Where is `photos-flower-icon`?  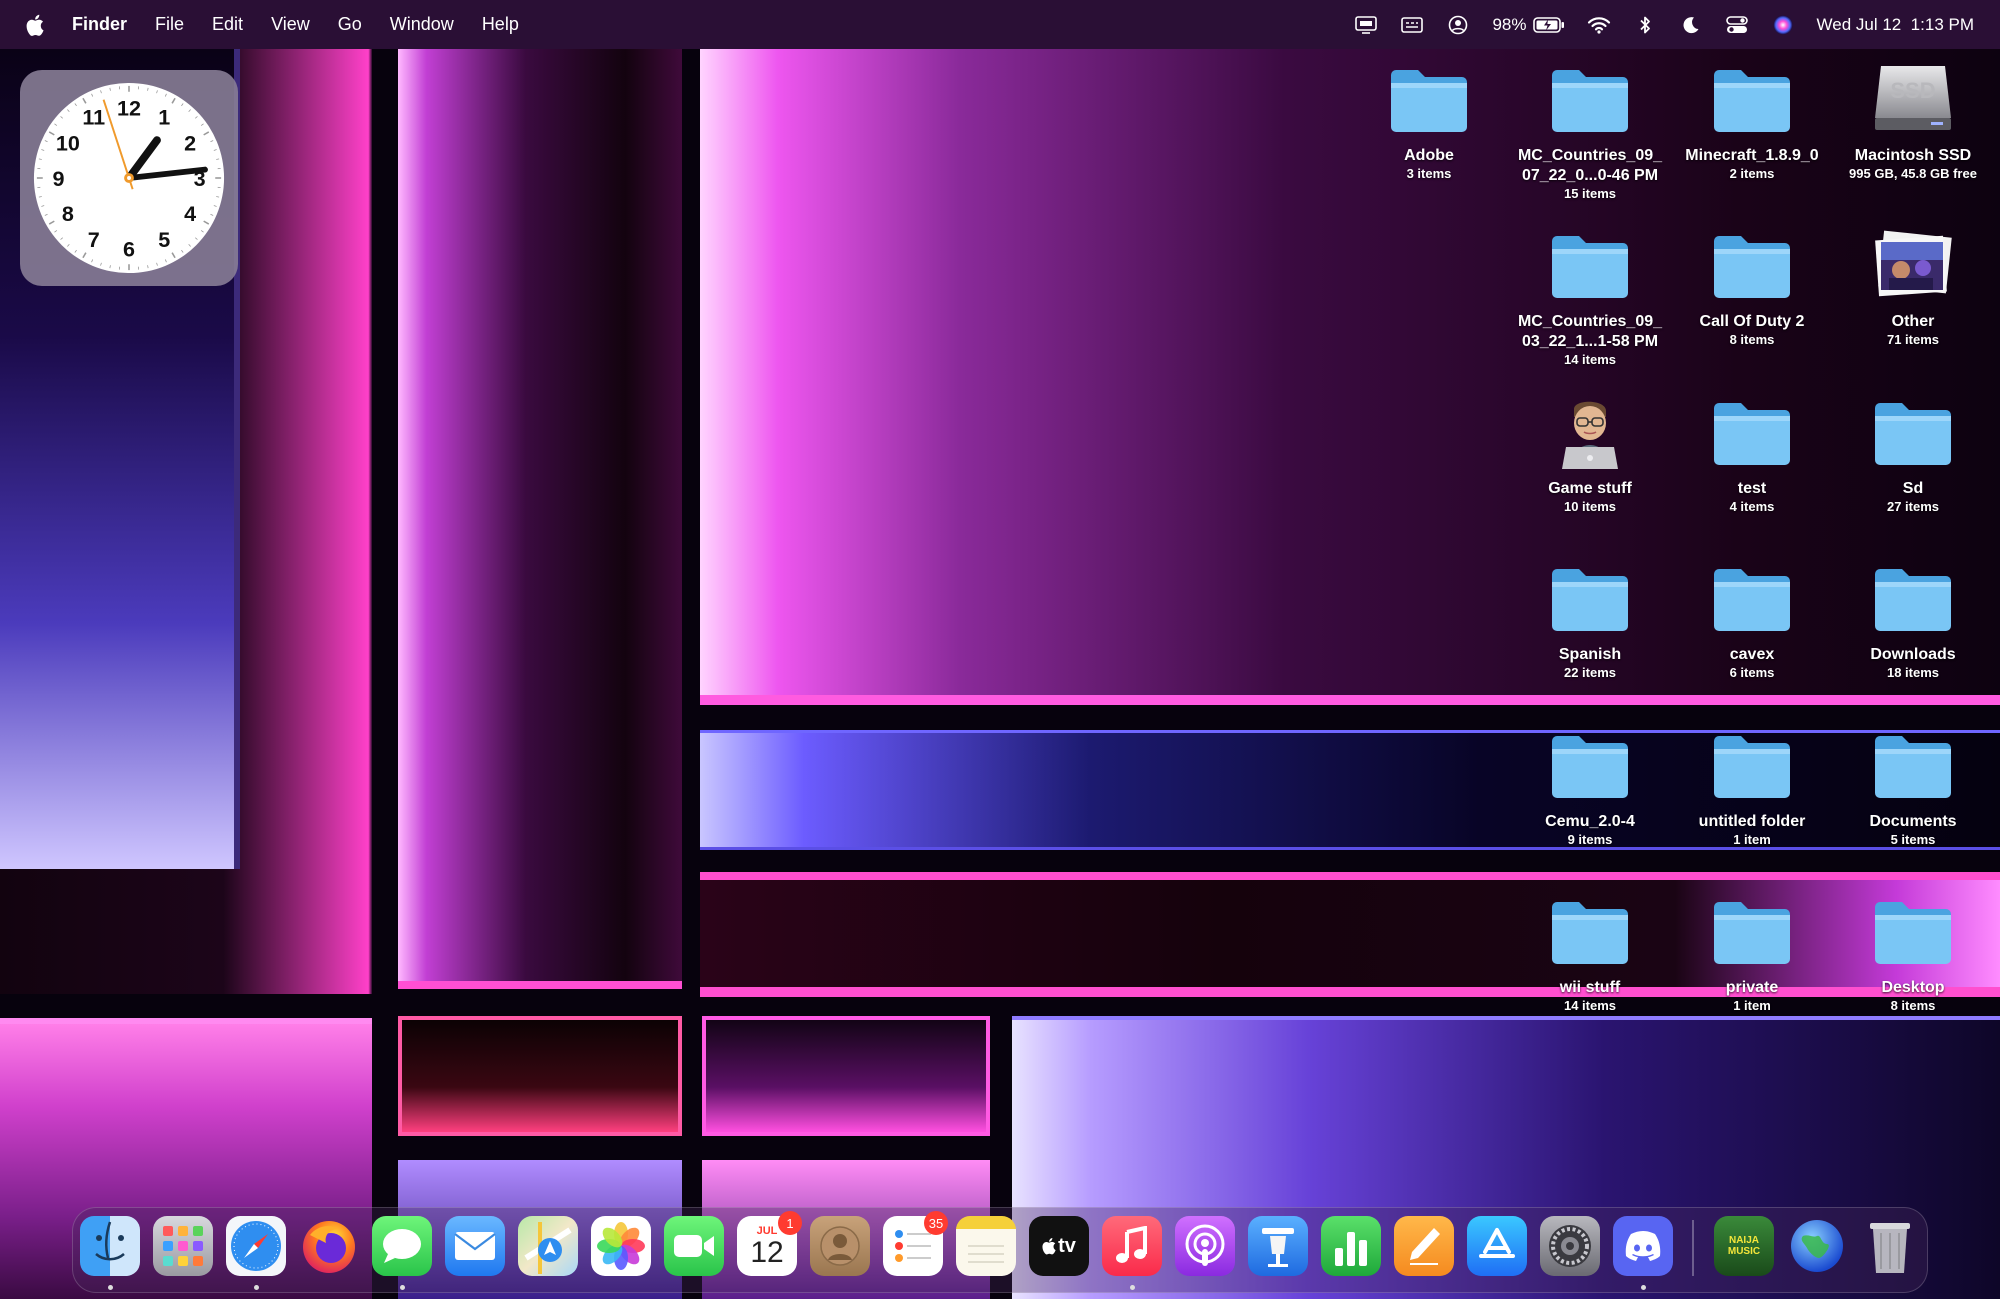
photos-flower-icon is located at coordinates (621, 1246).